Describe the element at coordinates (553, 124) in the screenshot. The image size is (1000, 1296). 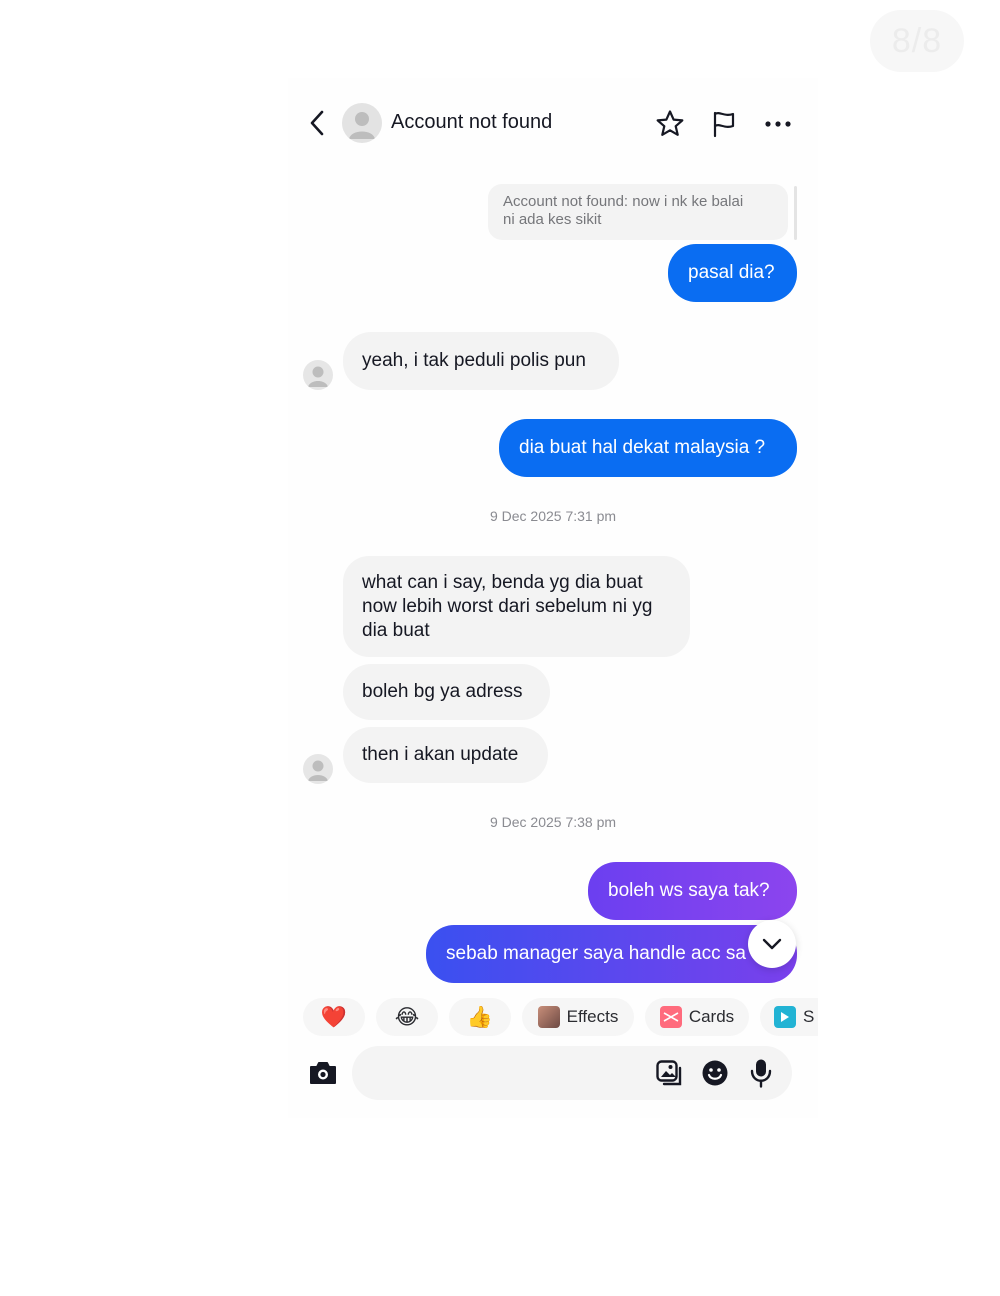
I see `chat-header: Account not found` at that location.